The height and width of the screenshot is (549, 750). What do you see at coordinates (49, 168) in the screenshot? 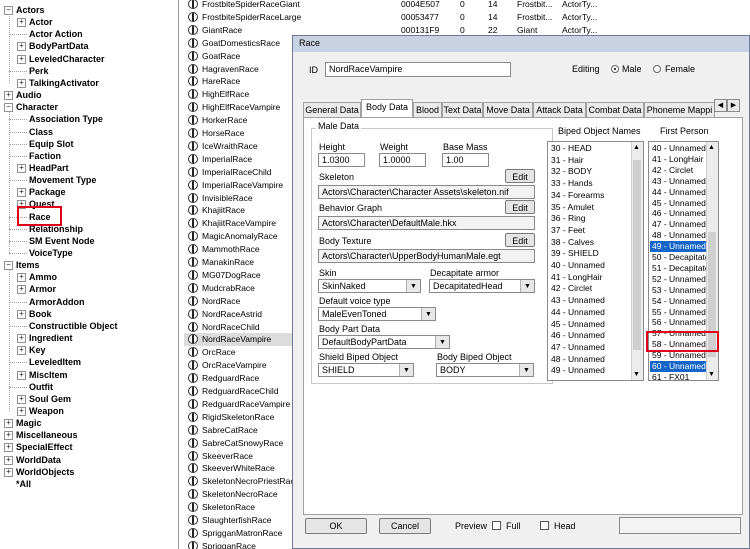
I see `tree-node-headpart: HeadPart` at bounding box center [49, 168].